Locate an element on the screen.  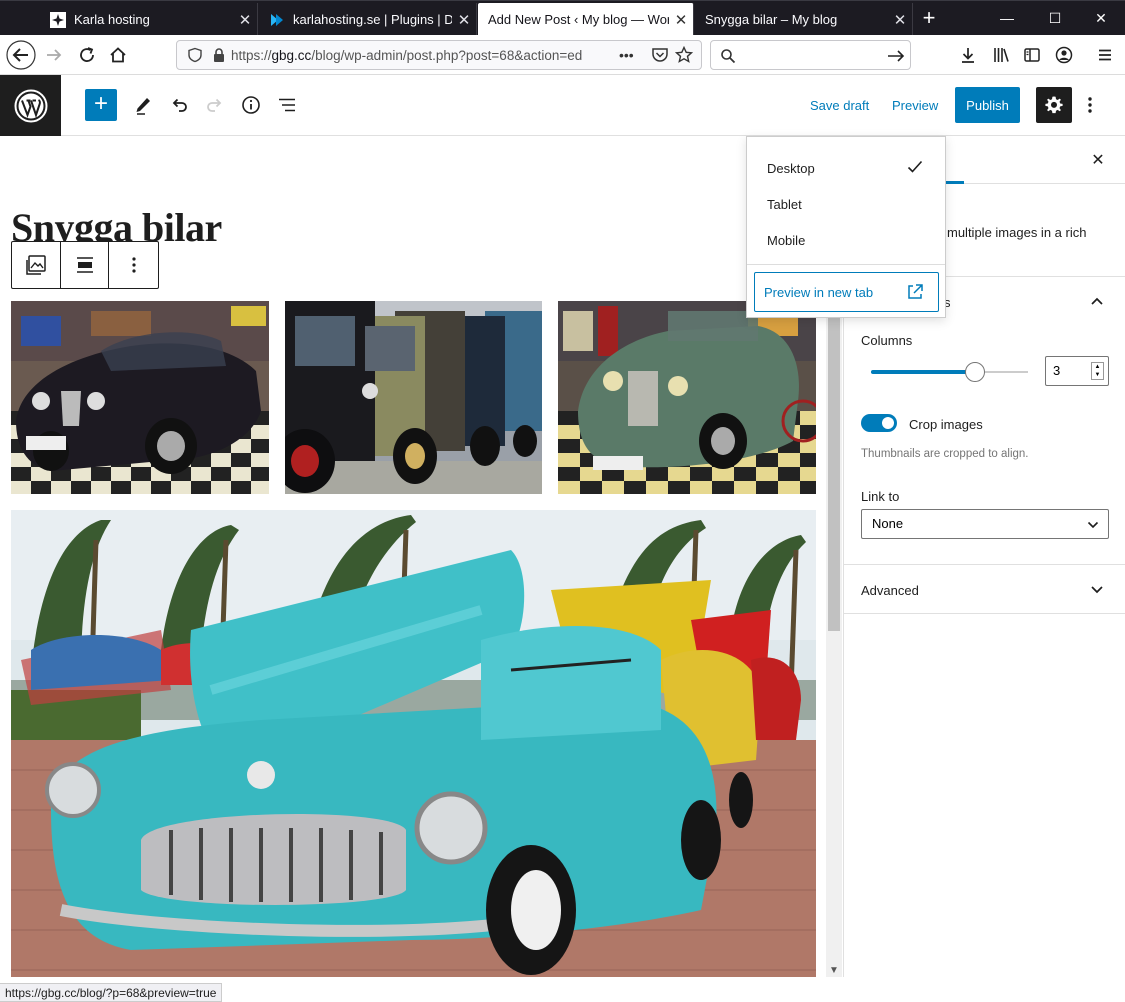
pencil-icon is located at coordinates (143, 106).